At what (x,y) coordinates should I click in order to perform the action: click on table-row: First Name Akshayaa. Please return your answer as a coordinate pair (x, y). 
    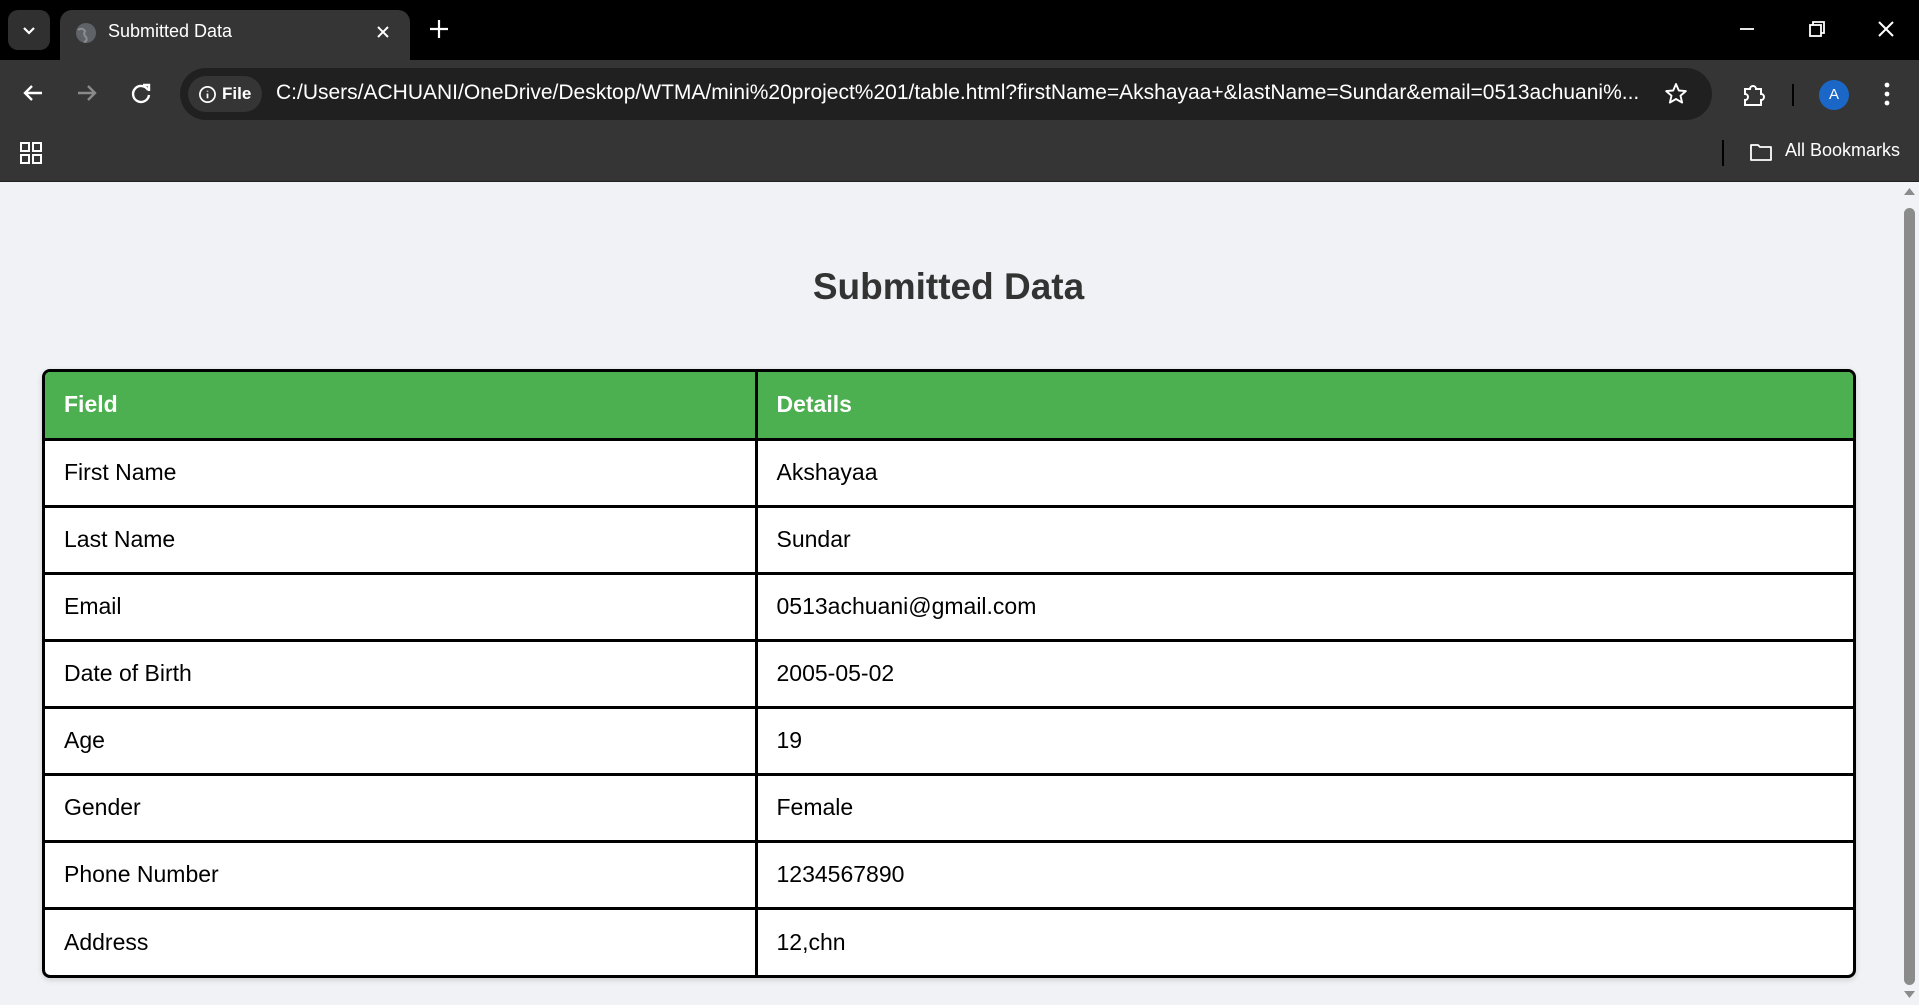
    Looking at the image, I should click on (949, 472).